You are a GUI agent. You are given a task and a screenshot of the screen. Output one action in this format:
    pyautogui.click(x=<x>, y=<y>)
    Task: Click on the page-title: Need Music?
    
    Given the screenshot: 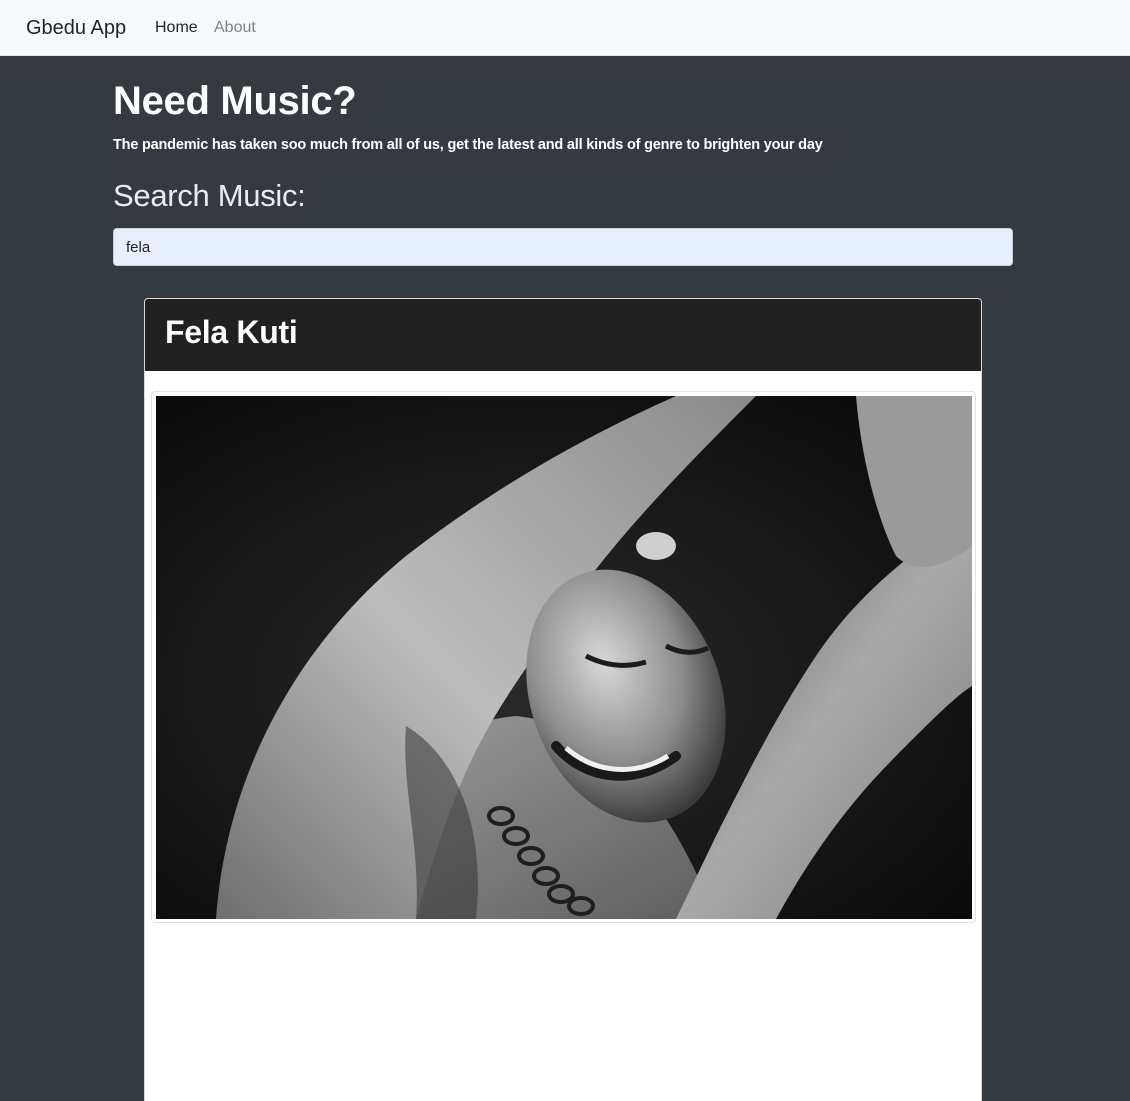 What is the action you would take?
    pyautogui.click(x=235, y=101)
    